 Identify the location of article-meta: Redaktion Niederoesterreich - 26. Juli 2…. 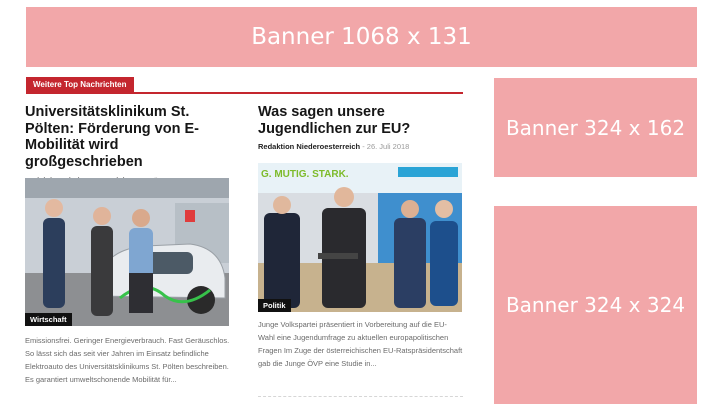
(360, 146).